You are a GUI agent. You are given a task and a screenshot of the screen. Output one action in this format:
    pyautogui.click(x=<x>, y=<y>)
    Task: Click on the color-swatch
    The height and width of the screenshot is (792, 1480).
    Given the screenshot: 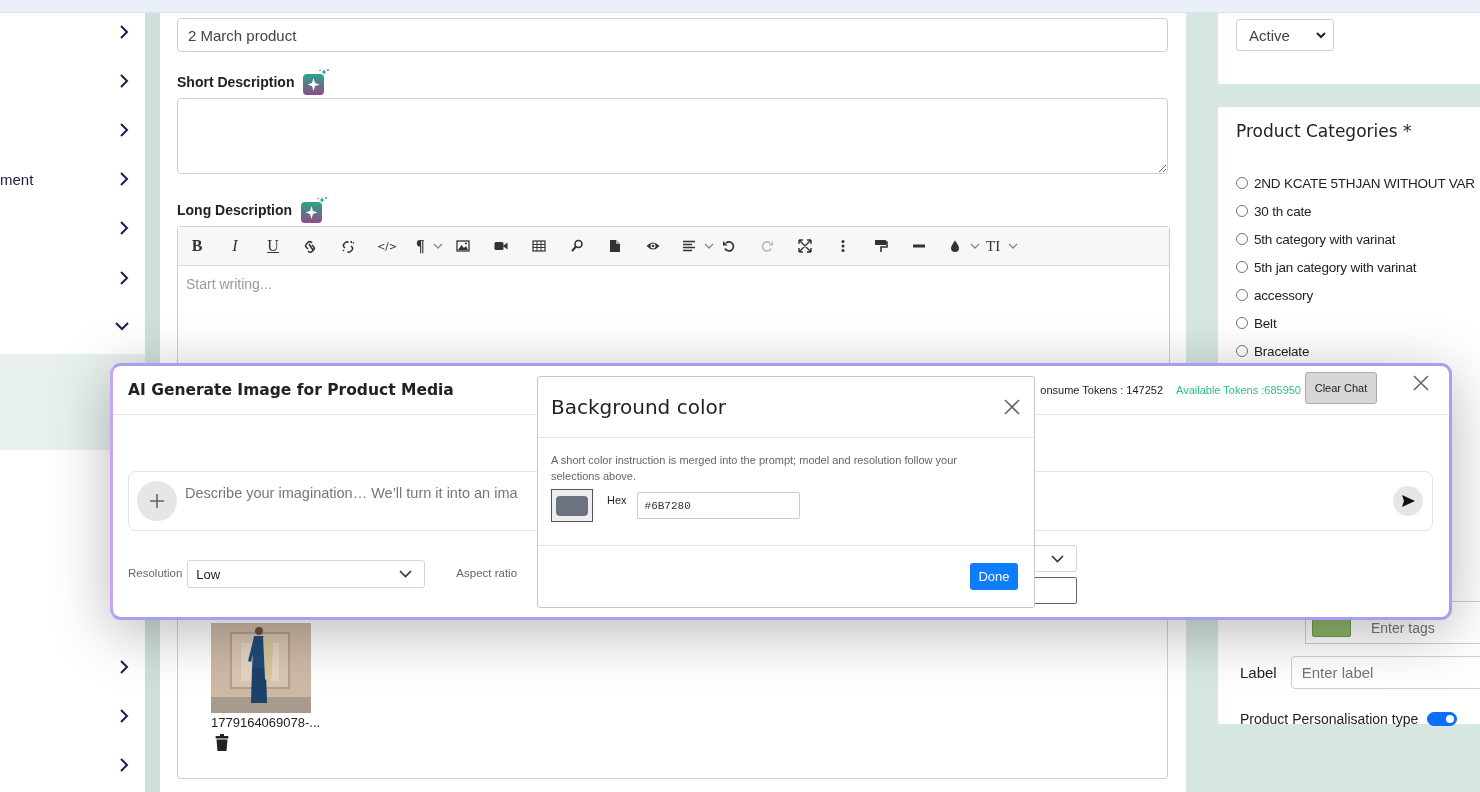 What is the action you would take?
    pyautogui.click(x=572, y=505)
    